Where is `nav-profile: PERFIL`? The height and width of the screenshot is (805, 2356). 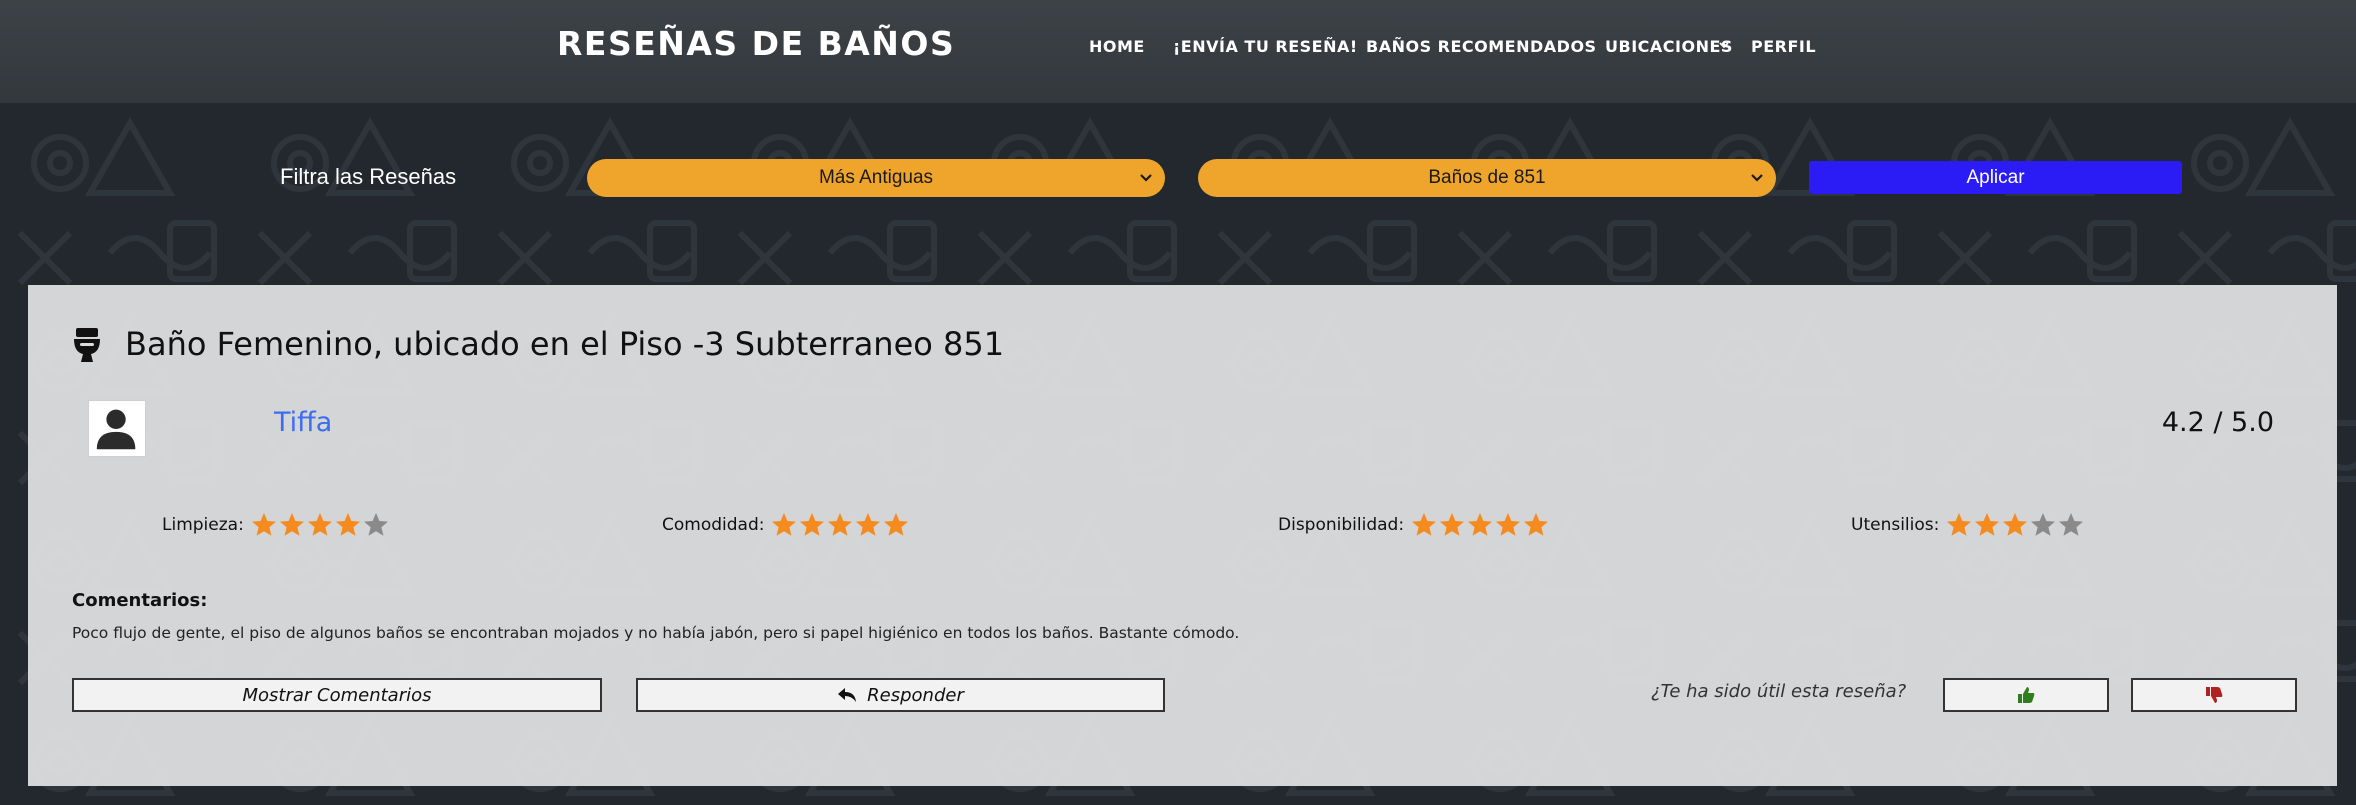 nav-profile: PERFIL is located at coordinates (1783, 46).